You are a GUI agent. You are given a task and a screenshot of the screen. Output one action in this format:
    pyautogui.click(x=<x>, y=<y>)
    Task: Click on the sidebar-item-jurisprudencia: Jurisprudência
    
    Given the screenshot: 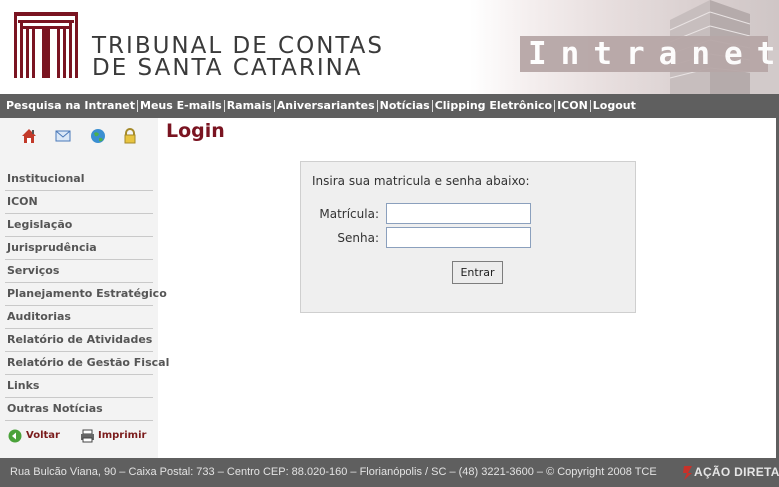 What is the action you would take?
    pyautogui.click(x=79, y=248)
    